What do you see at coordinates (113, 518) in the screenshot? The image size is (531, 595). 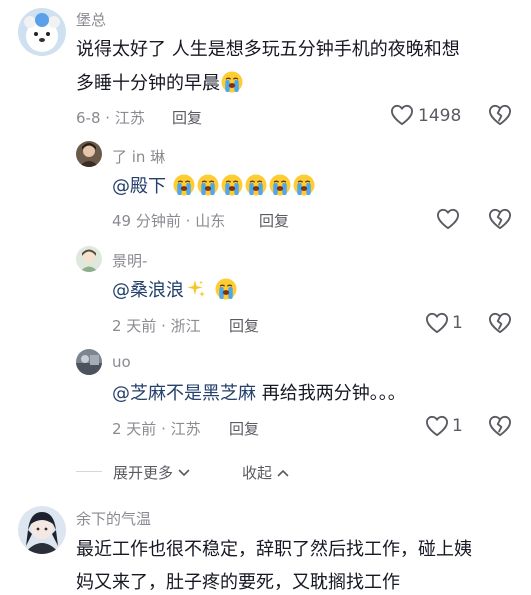 I see `comment-username: 余下的气温` at bounding box center [113, 518].